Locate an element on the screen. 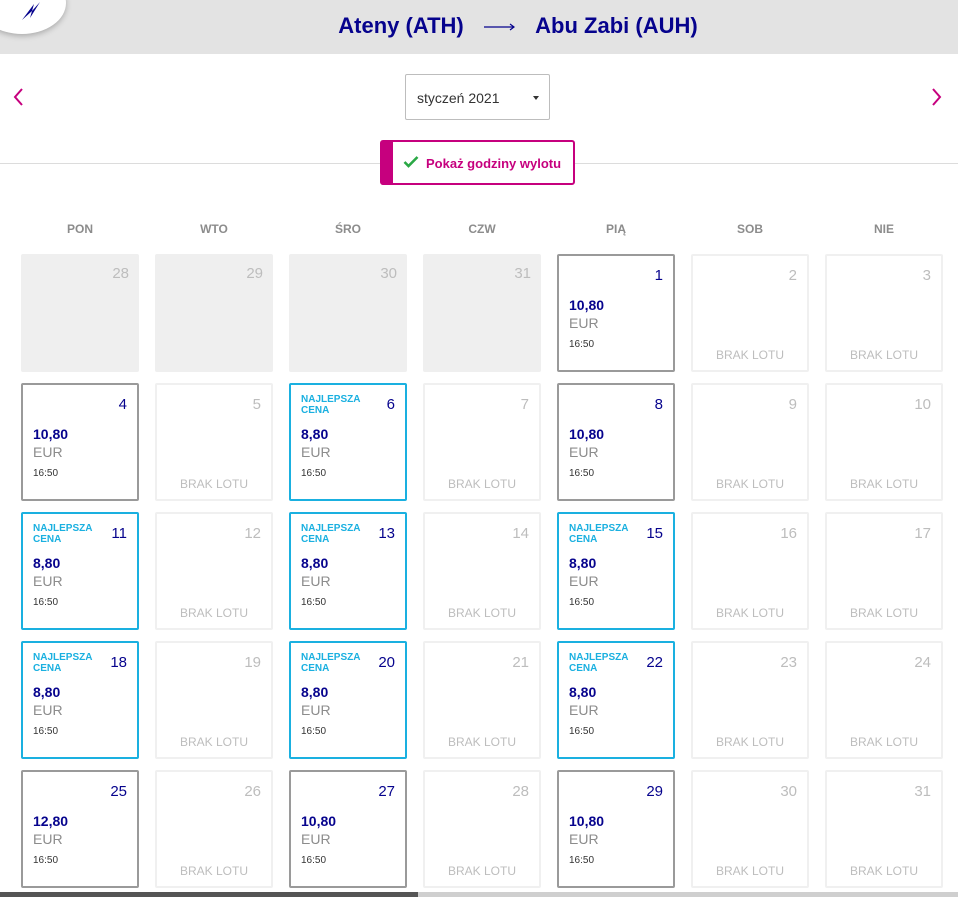  calendar-day: 25 12,80 EUR 16:50 is located at coordinates (80, 829).